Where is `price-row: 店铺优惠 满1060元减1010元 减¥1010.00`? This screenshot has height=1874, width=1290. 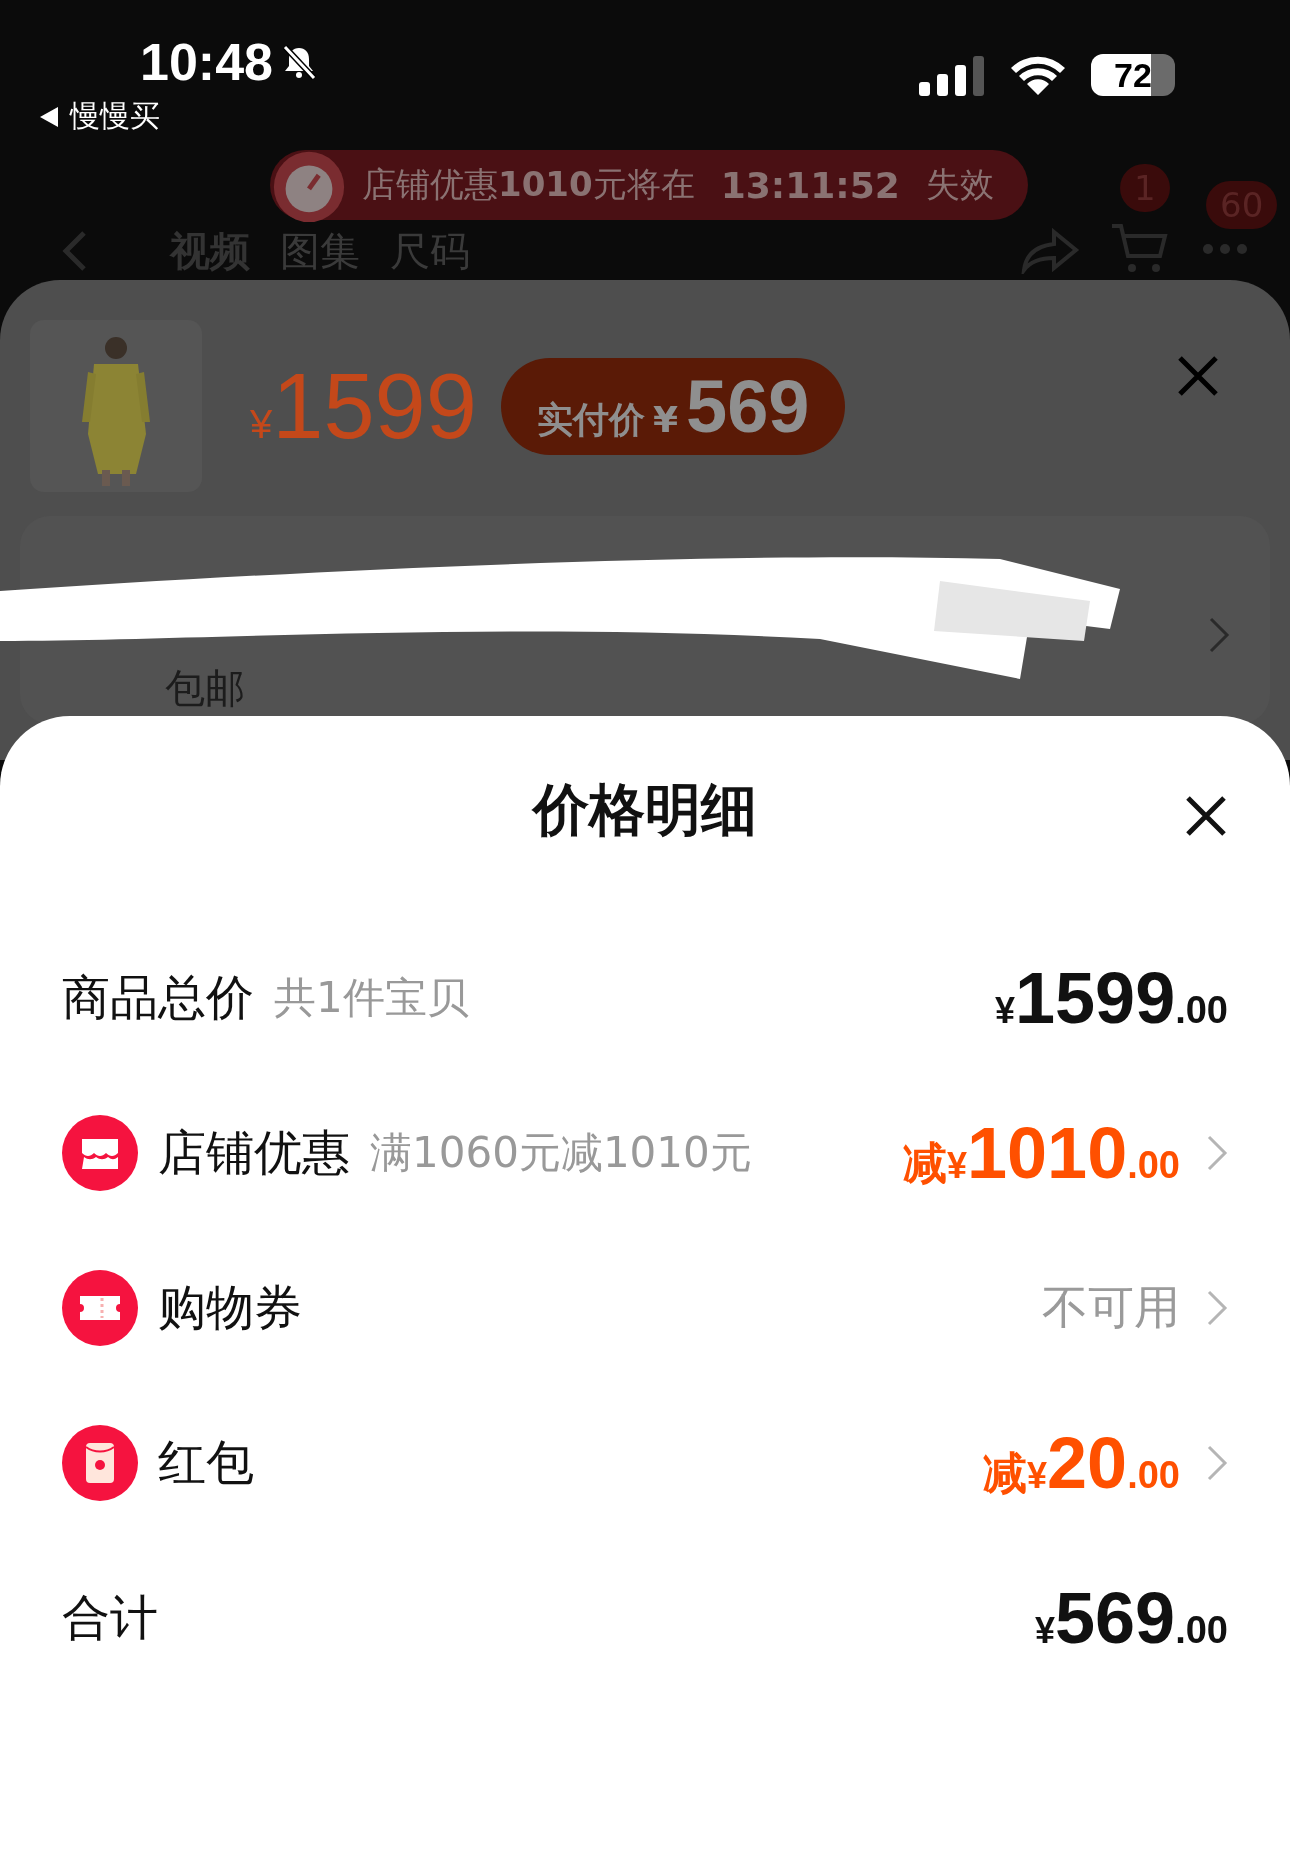 price-row: 店铺优惠 满1060元减1010元 减¥1010.00 is located at coordinates (645, 1152).